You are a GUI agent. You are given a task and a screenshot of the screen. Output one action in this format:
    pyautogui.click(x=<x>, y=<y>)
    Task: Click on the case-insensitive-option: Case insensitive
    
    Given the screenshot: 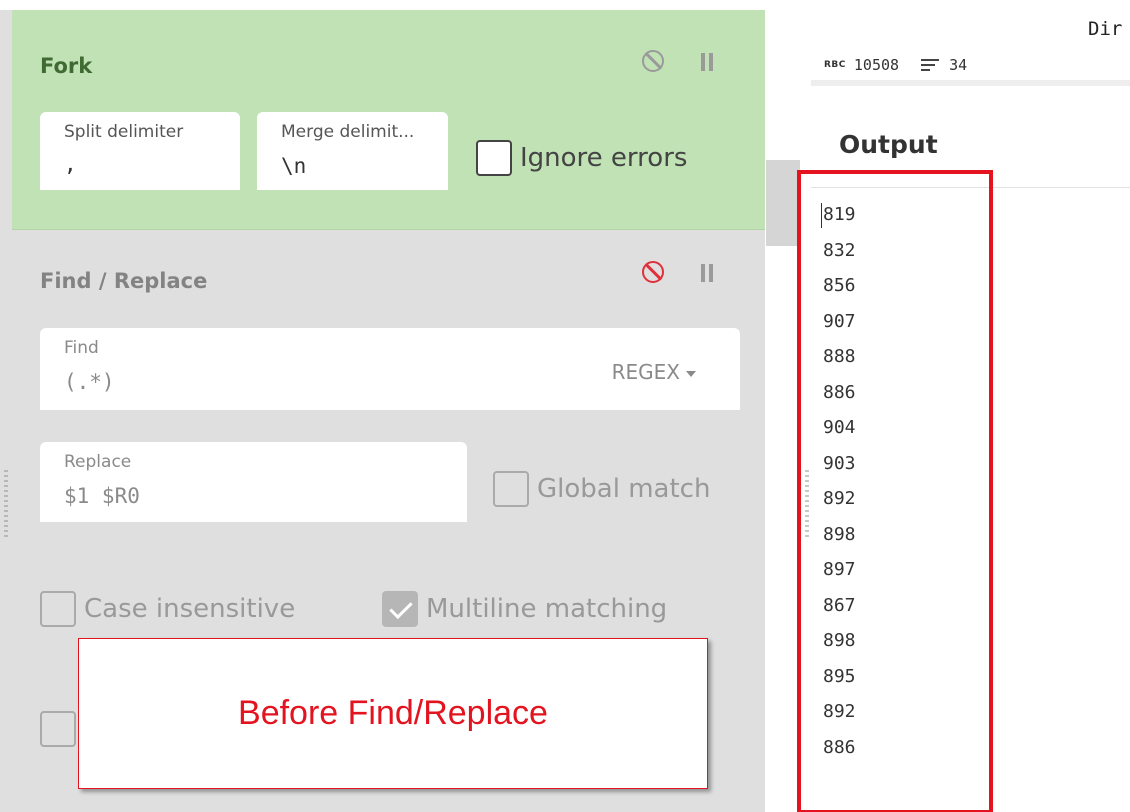 What is the action you would take?
    pyautogui.click(x=167, y=609)
    